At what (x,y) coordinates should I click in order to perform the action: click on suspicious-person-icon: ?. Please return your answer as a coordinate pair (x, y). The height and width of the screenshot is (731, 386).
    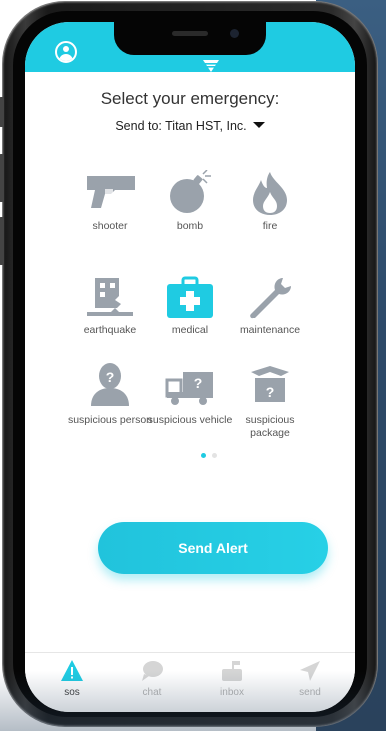
    Looking at the image, I should click on (110, 384).